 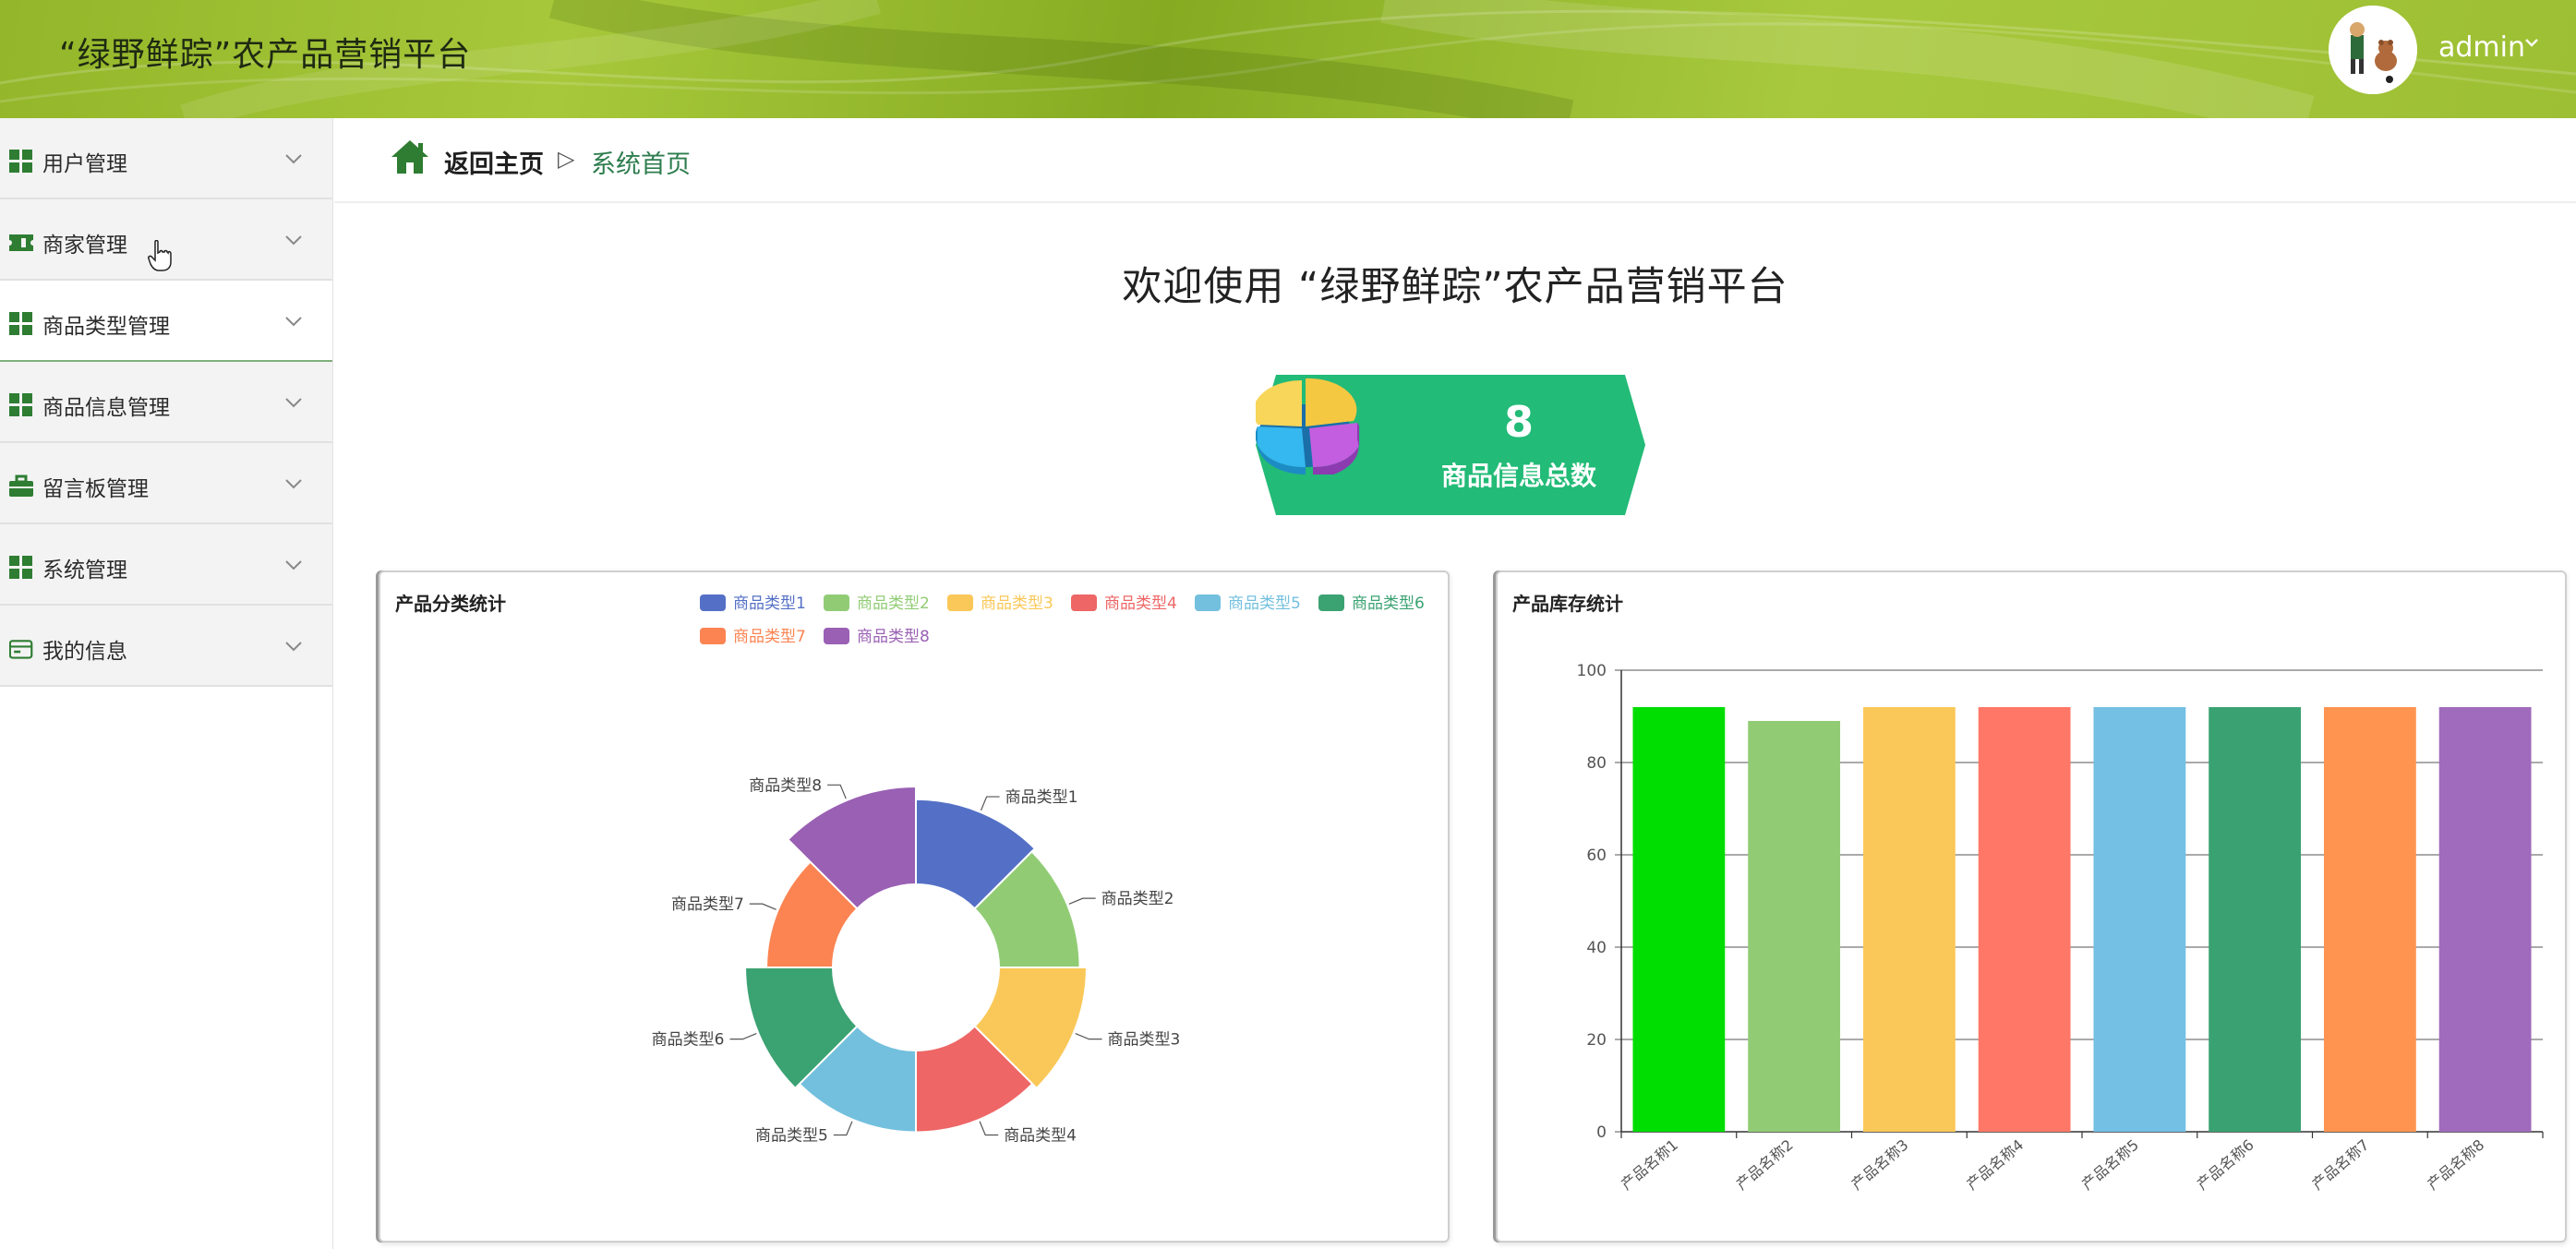 I want to click on sidebar-item-product-type-management: 商品类型管理, so click(x=166, y=321).